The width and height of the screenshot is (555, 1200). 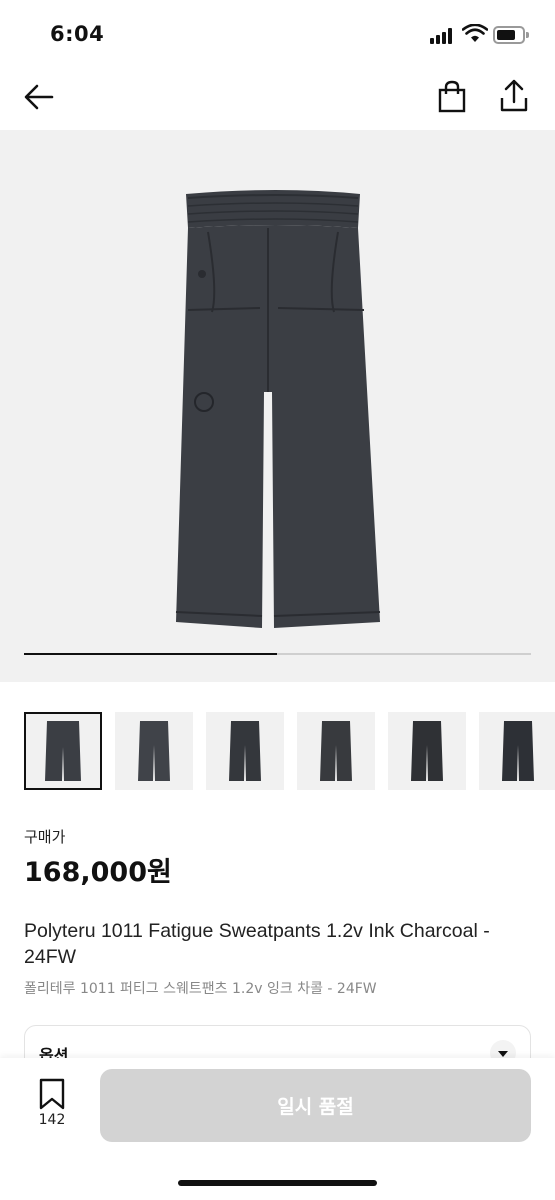 I want to click on home-indicator, so click(x=277, y=1183).